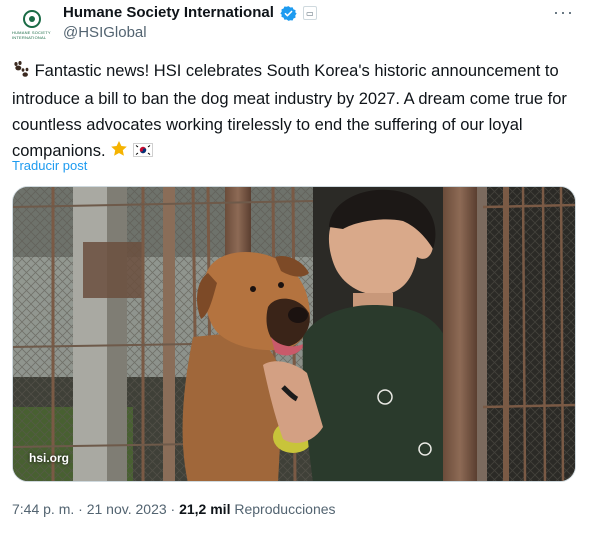 This screenshot has height=533, width=594. What do you see at coordinates (127, 509) in the screenshot?
I see `post-date: 21 nov. 2023` at bounding box center [127, 509].